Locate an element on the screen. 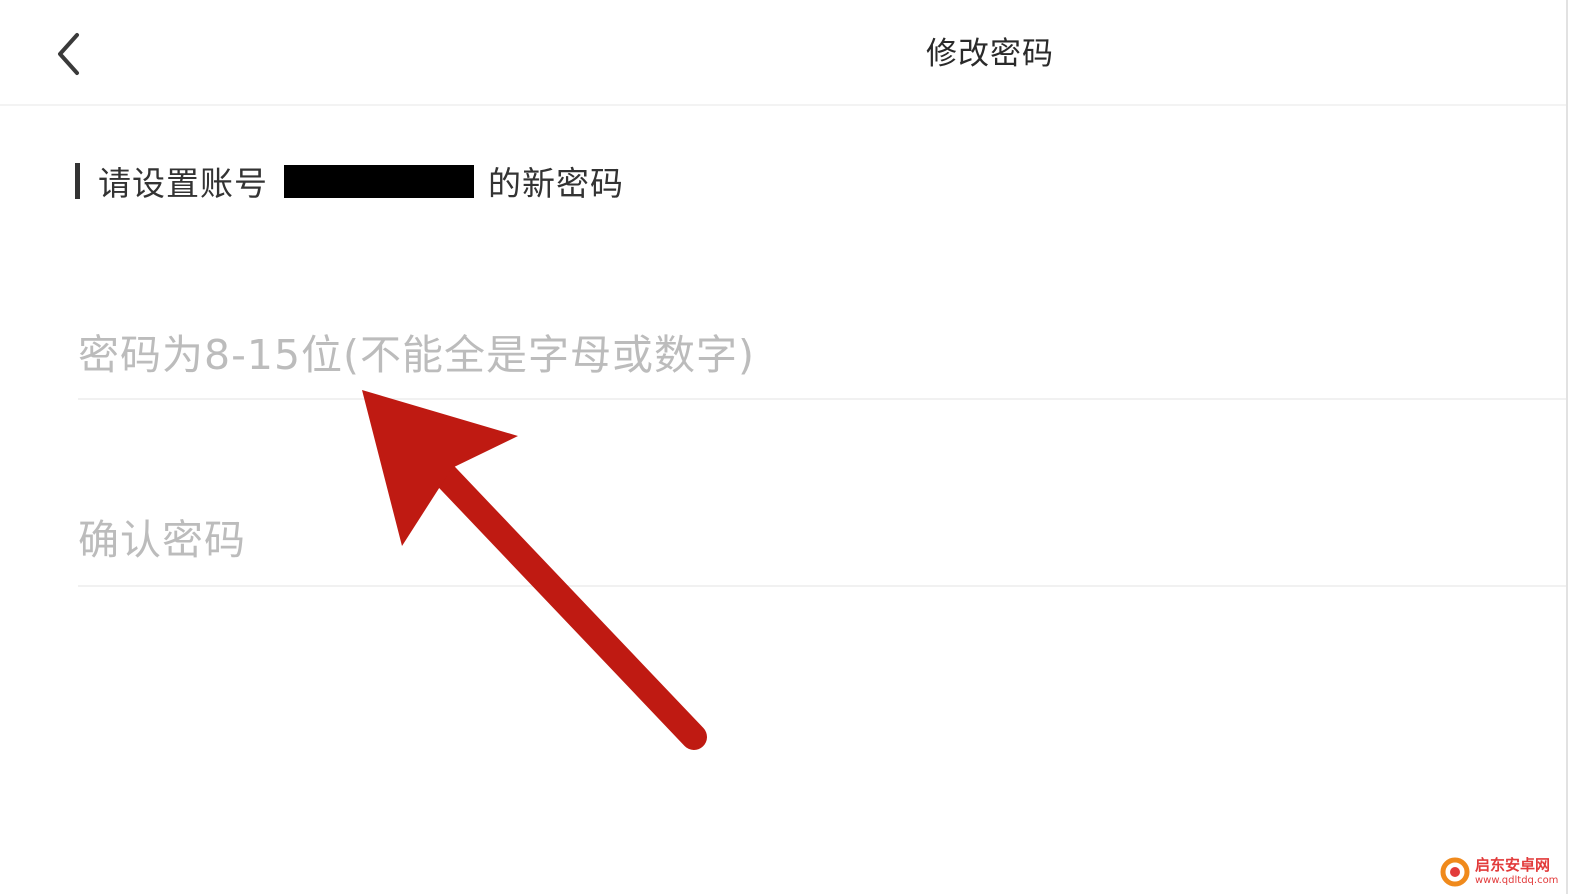 This screenshot has width=1571, height=894. annotation-arrow is located at coordinates (534, 570).